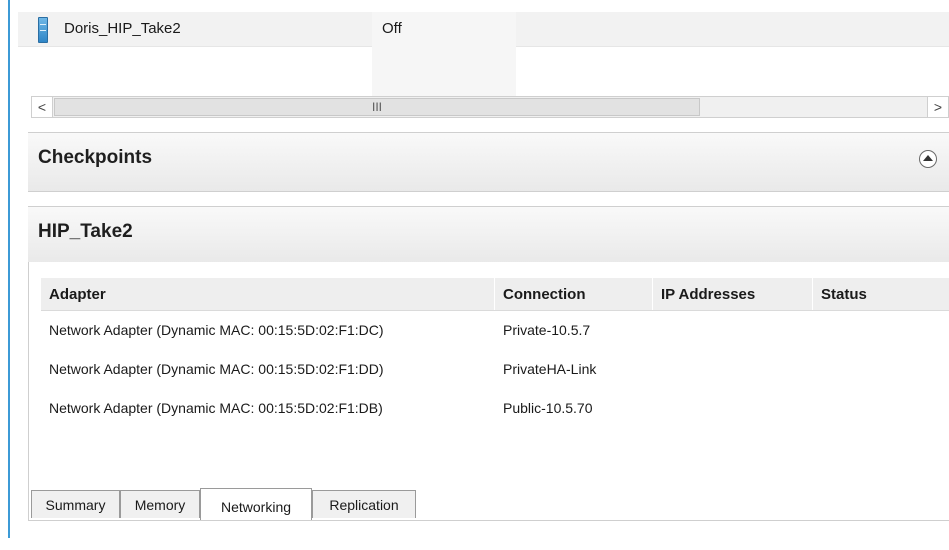 Image resolution: width=949 pixels, height=550 pixels. I want to click on tab-summary: Summary, so click(75, 504).